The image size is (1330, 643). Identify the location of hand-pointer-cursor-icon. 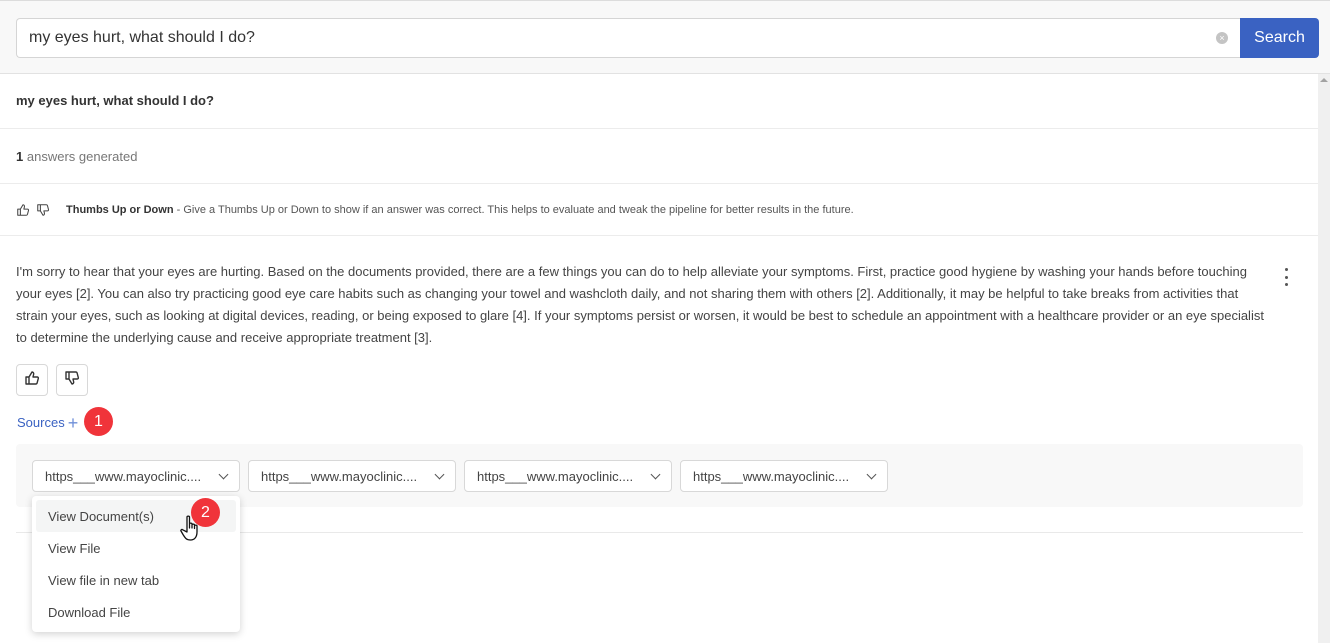
(193, 533).